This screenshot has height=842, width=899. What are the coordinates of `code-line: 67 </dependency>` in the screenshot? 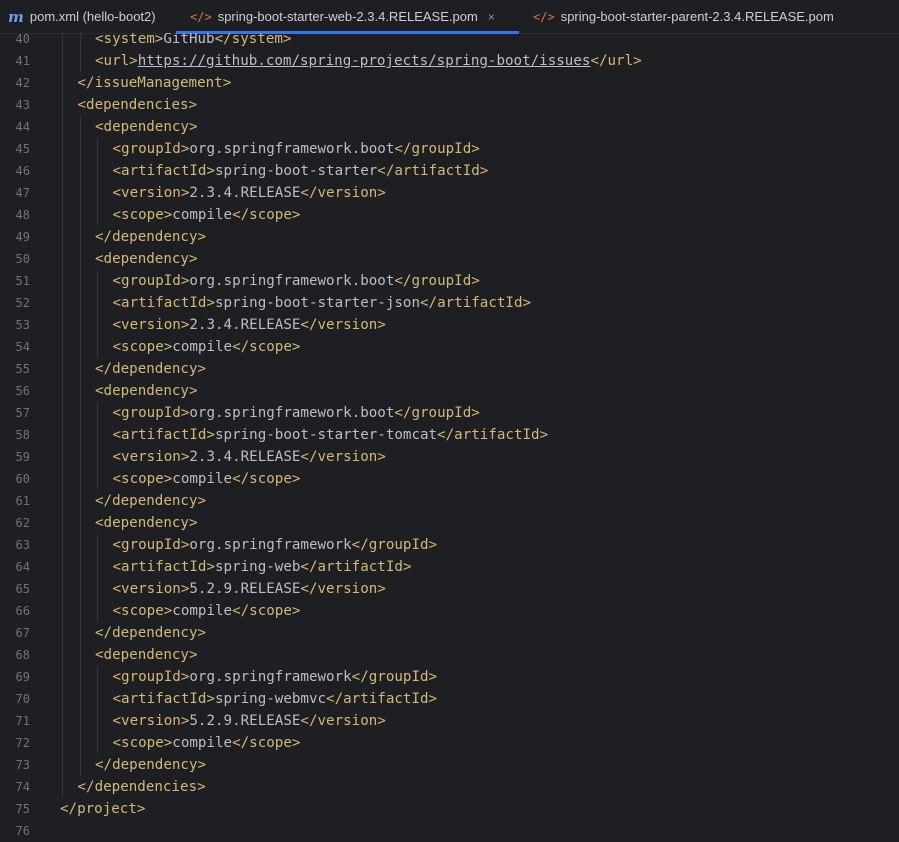 It's located at (449, 633).